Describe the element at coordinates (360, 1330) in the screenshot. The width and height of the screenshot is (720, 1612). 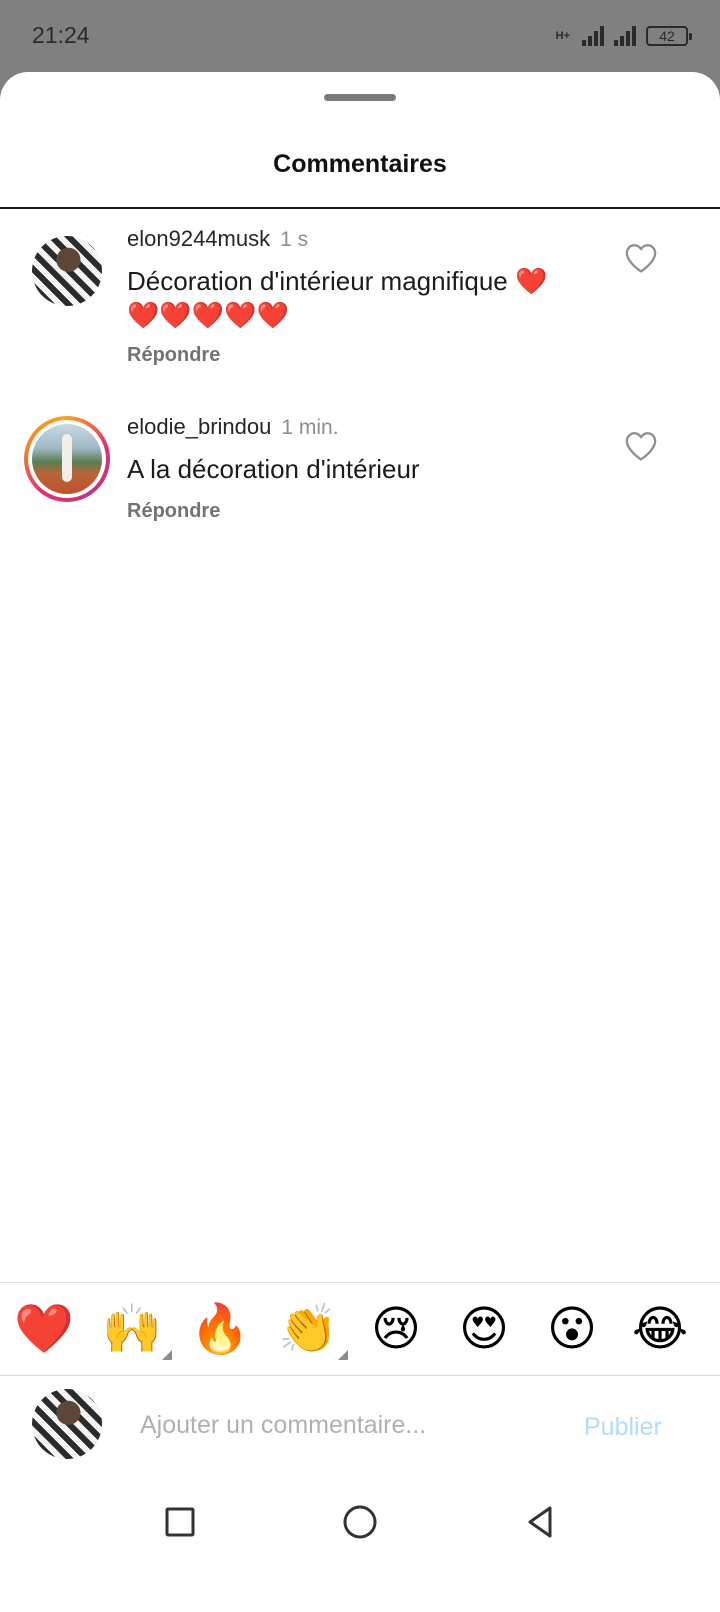
I see `emoji-bar: ❤️ 🙌 🔥 👏 😢 😍 😮 😂` at that location.